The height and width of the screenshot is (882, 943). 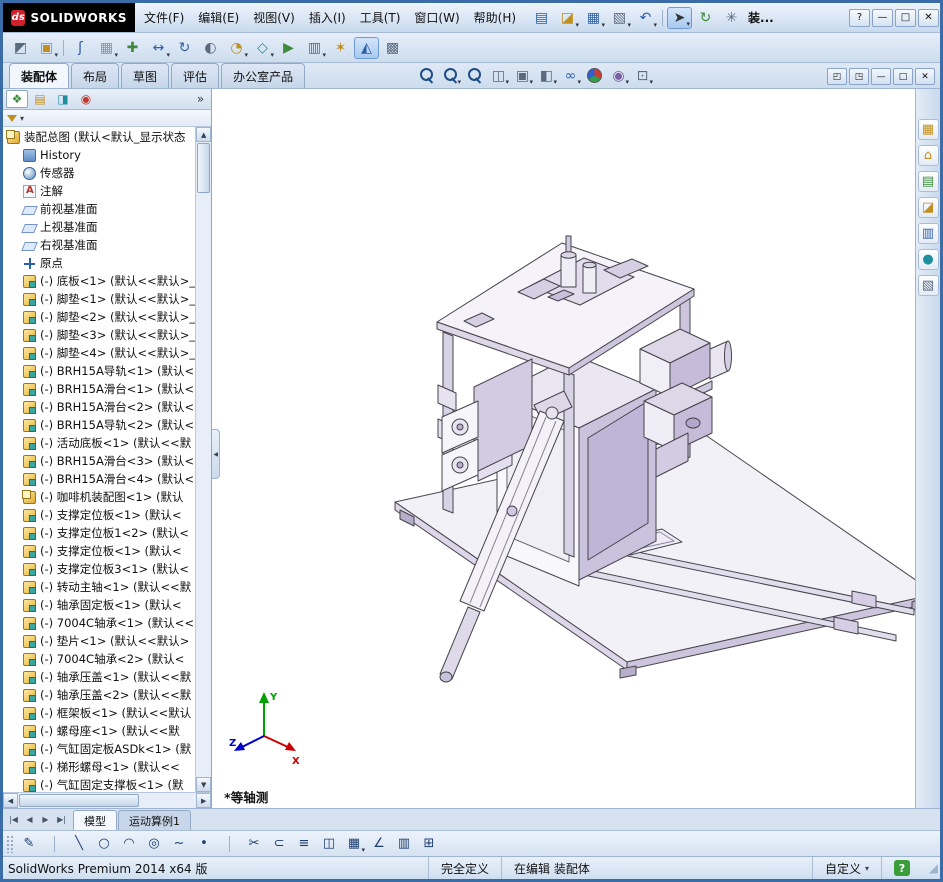 What do you see at coordinates (99, 784) in the screenshot?
I see `tree-item: (-) 气缸固定支撑板<1> (默` at bounding box center [99, 784].